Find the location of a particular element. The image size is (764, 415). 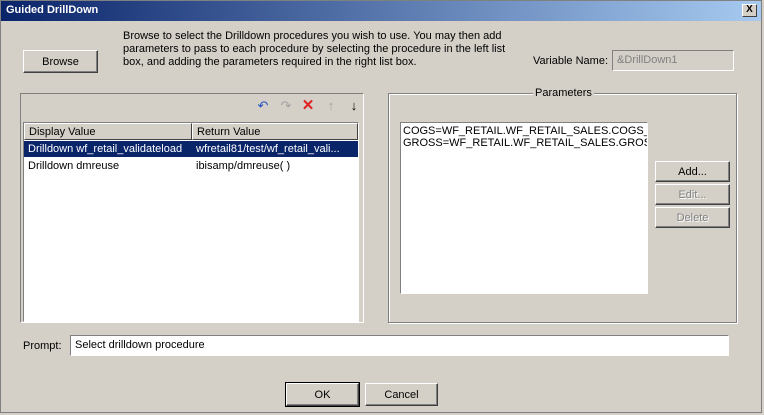

delete-icon: ✕ is located at coordinates (308, 106).